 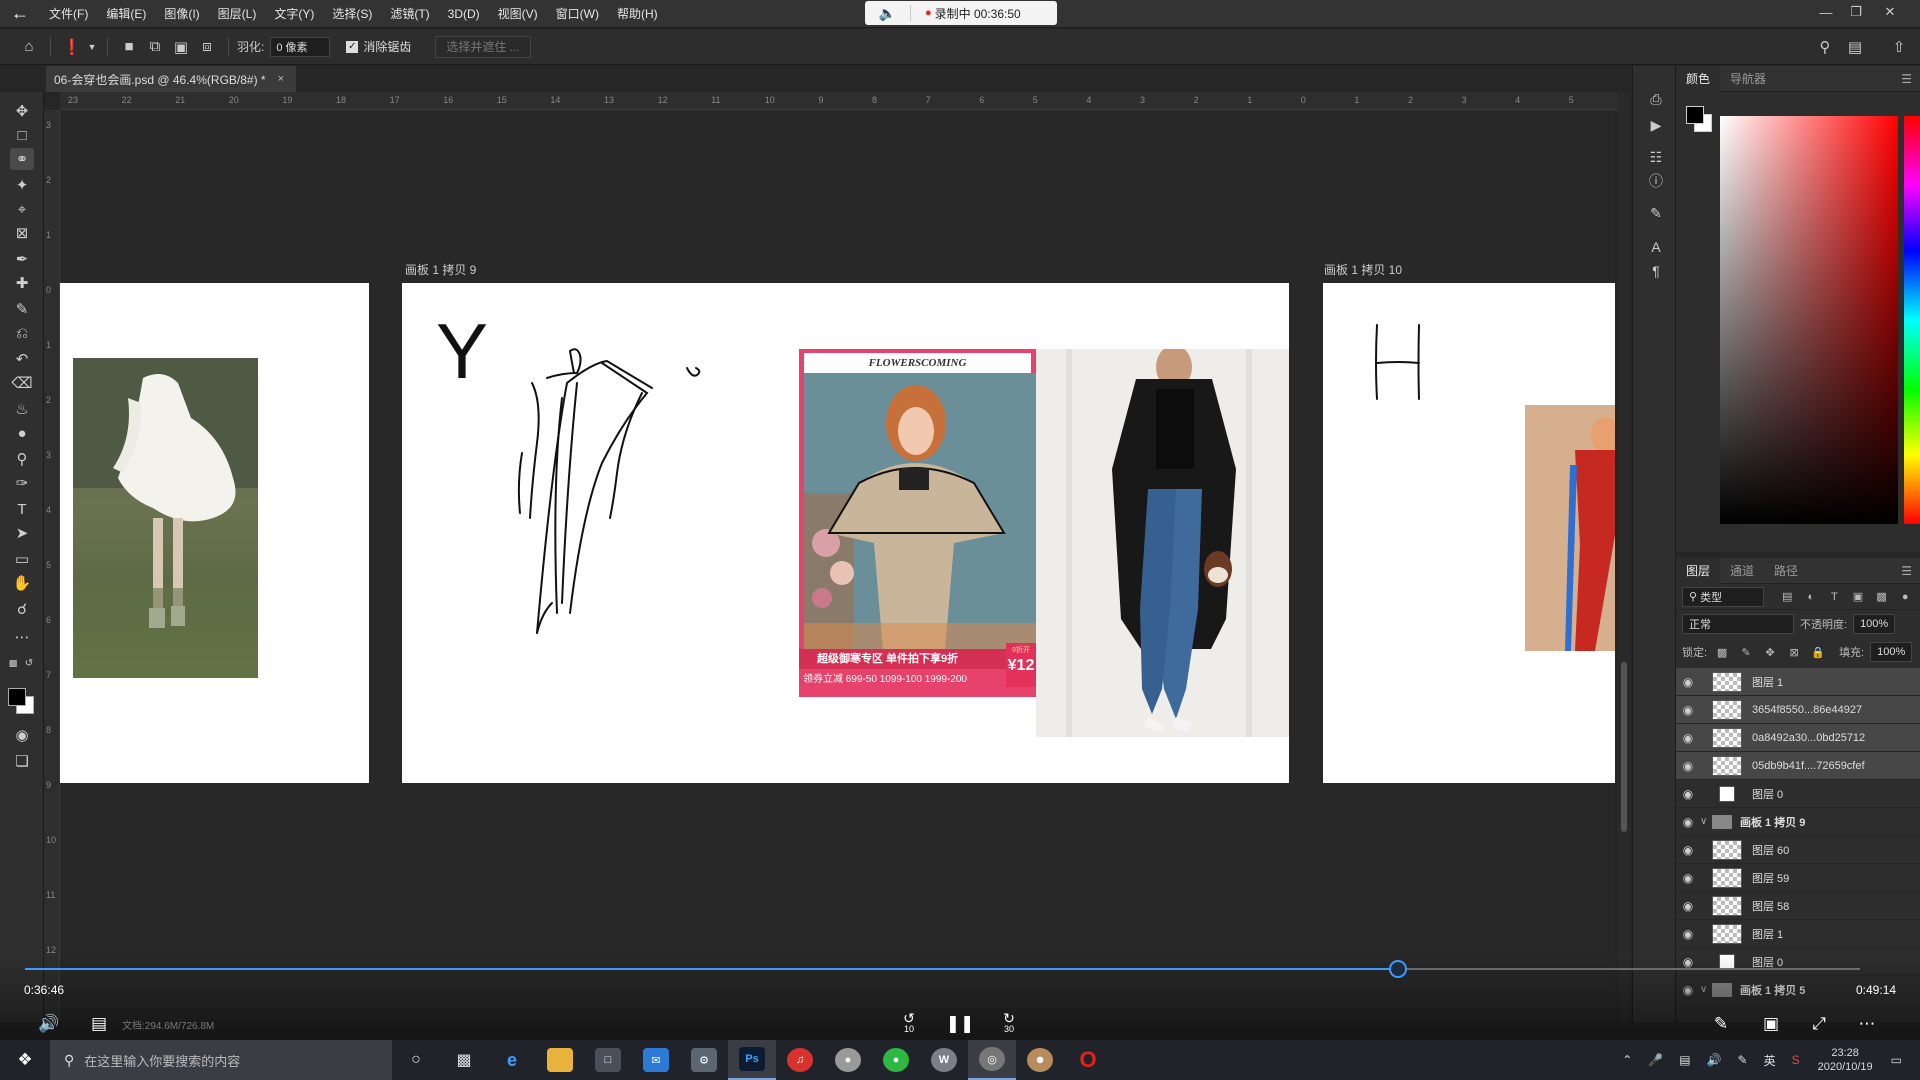 What do you see at coordinates (129, 47) in the screenshot?
I see `new-selection-icon: ■` at bounding box center [129, 47].